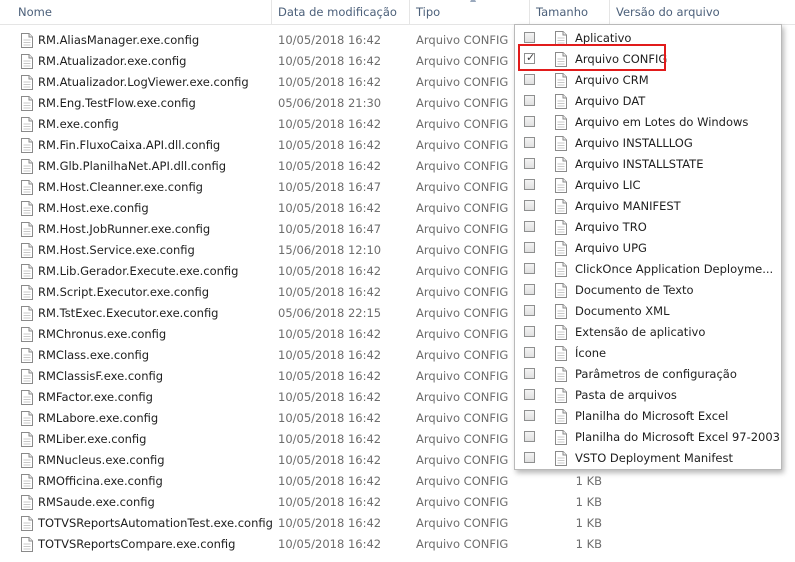  I want to click on filter-option: Documento de Texto, so click(648, 290).